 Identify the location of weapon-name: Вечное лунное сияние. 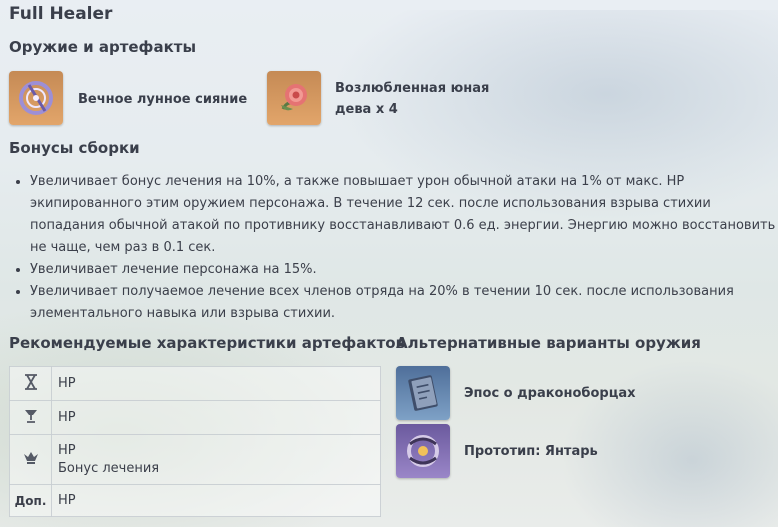
(163, 99).